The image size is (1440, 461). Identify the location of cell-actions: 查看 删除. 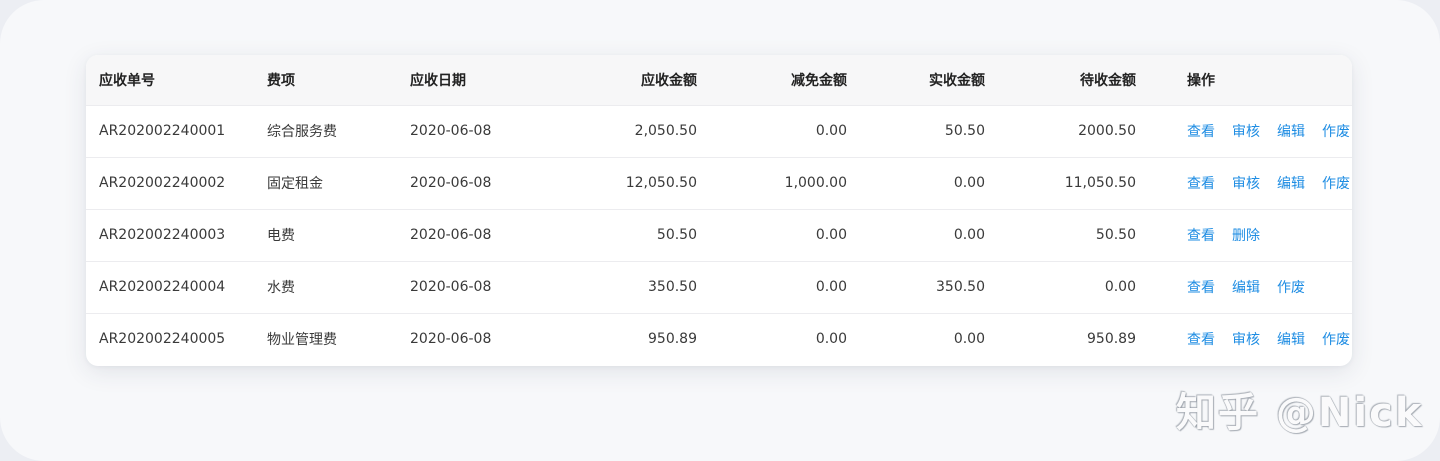
(1244, 235).